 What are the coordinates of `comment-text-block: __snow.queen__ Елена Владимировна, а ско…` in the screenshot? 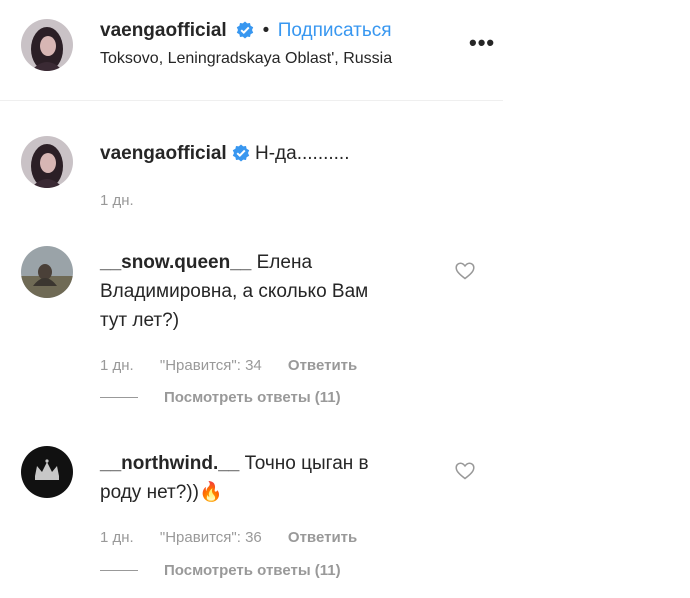 It's located at (260, 291).